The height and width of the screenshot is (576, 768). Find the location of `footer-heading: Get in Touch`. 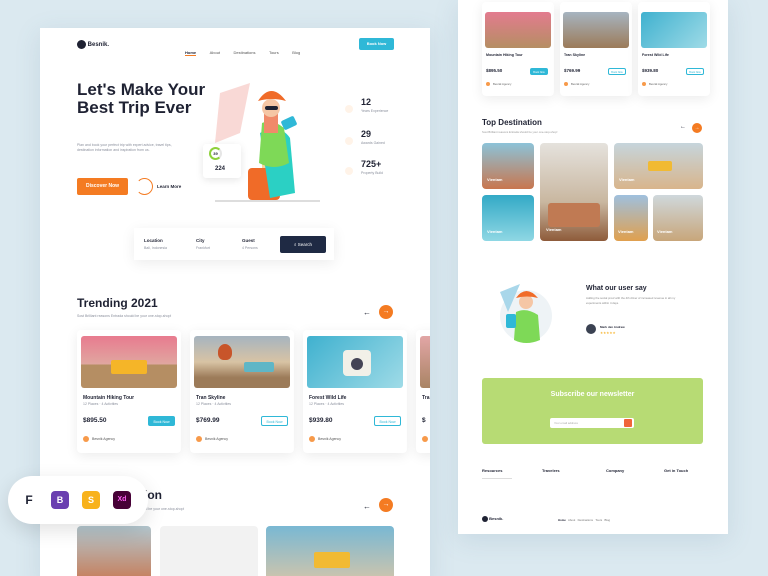

footer-heading: Get in Touch is located at coordinates (676, 470).